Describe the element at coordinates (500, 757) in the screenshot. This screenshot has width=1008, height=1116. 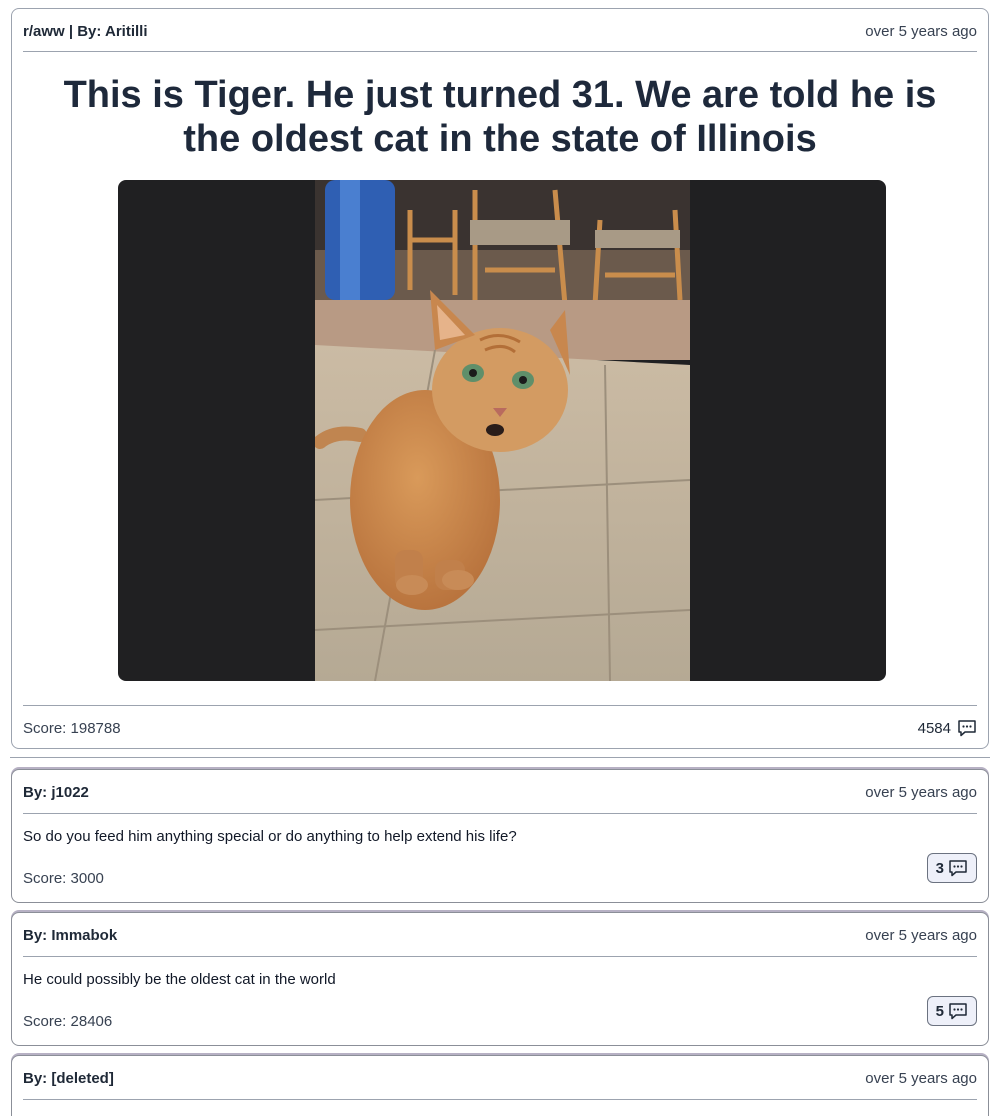
I see `comments-divider` at that location.